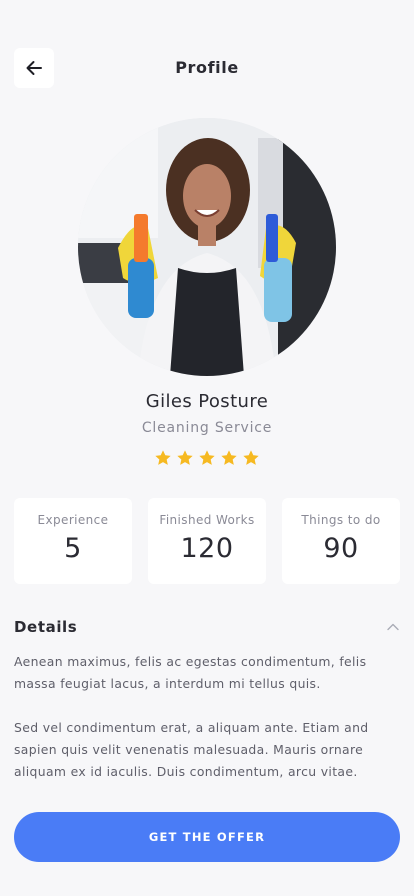 The image size is (414, 896). Describe the element at coordinates (207, 628) in the screenshot. I see `details-header: Details` at that location.